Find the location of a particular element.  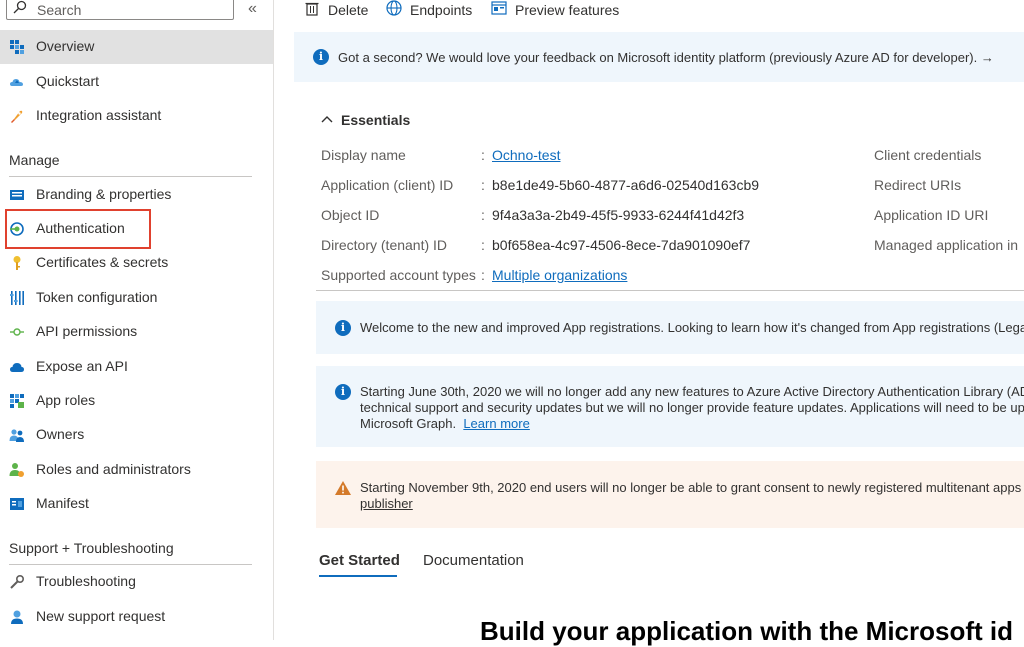

quickstart-icon is located at coordinates (16, 82).